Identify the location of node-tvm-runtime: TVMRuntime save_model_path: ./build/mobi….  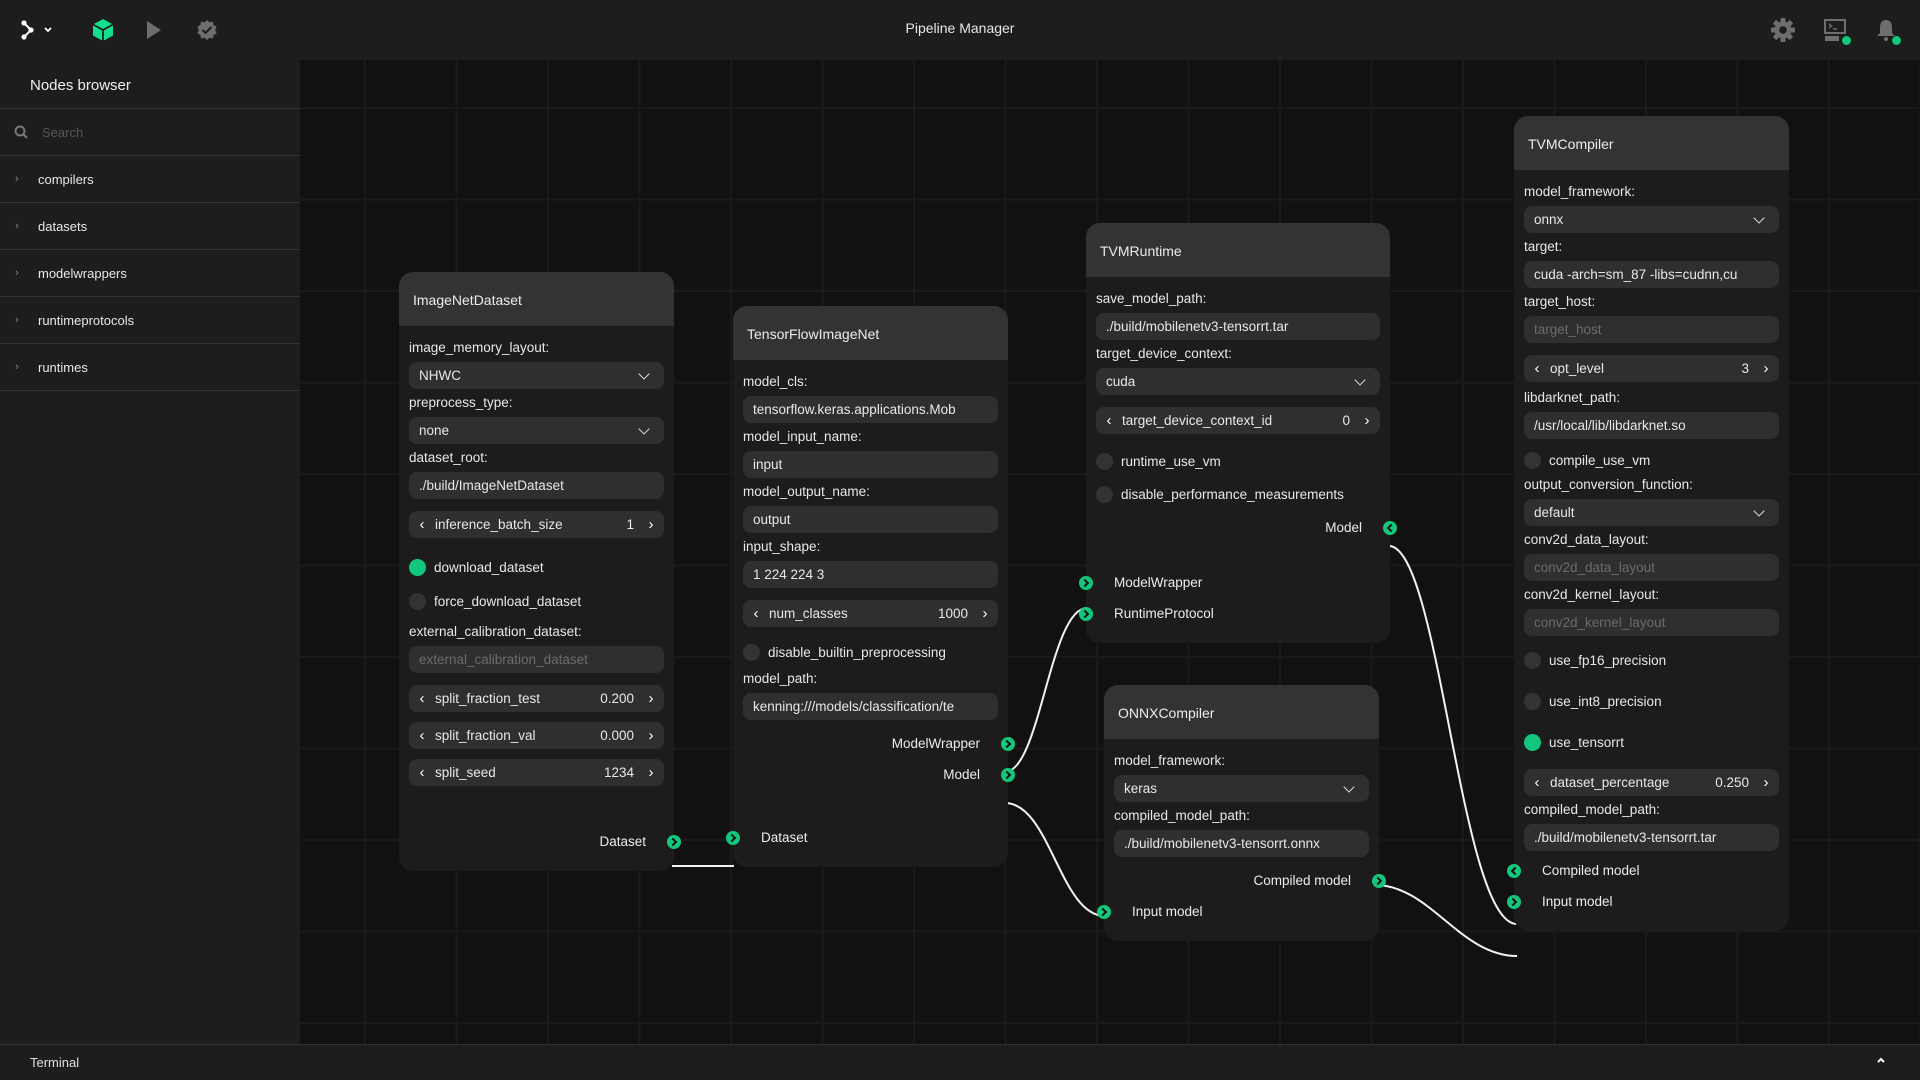
(1238, 433).